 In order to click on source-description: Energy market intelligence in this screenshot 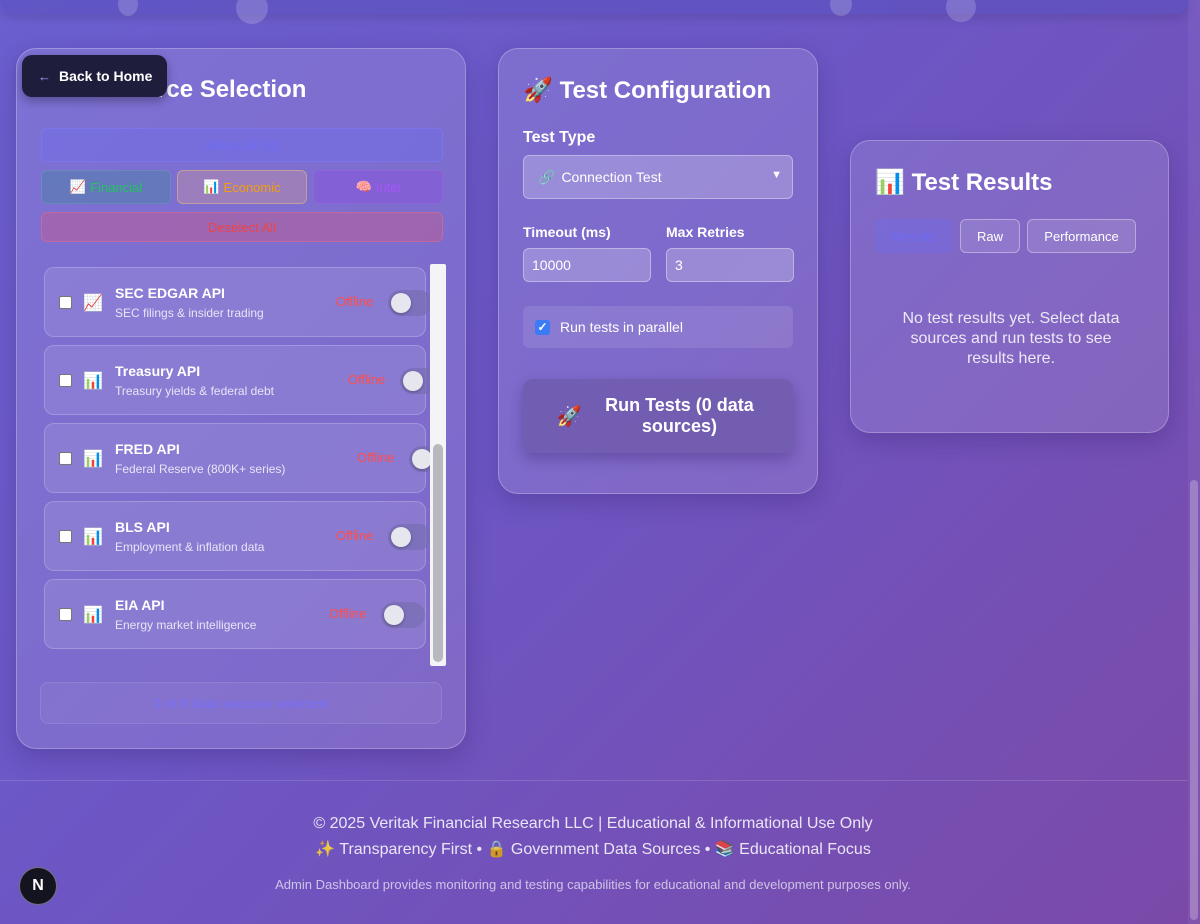, I will do `click(186, 625)`.